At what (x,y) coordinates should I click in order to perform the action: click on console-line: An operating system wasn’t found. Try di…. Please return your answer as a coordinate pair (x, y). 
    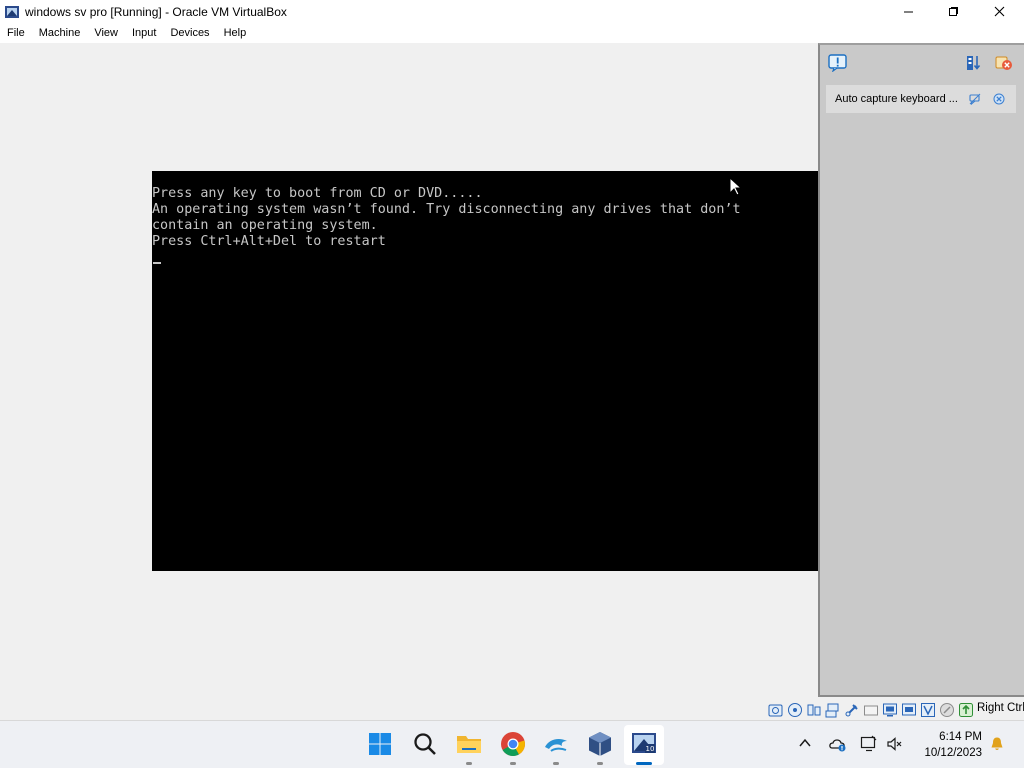
    Looking at the image, I should click on (446, 209).